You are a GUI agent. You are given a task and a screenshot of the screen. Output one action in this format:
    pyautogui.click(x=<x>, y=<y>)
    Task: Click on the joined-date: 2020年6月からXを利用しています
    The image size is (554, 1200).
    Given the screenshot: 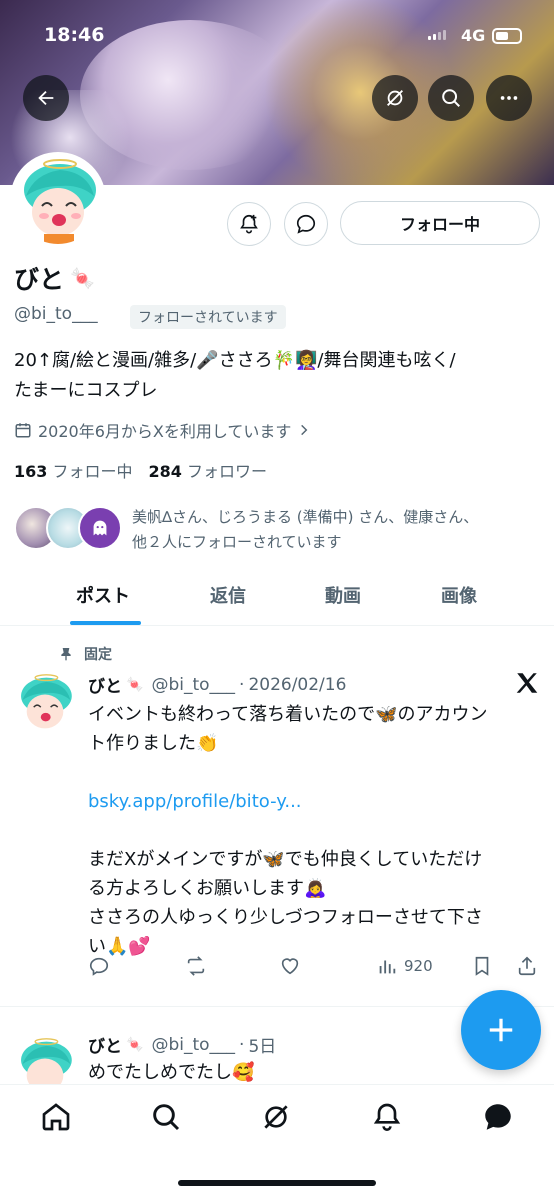 What is the action you would take?
    pyautogui.click(x=162, y=430)
    